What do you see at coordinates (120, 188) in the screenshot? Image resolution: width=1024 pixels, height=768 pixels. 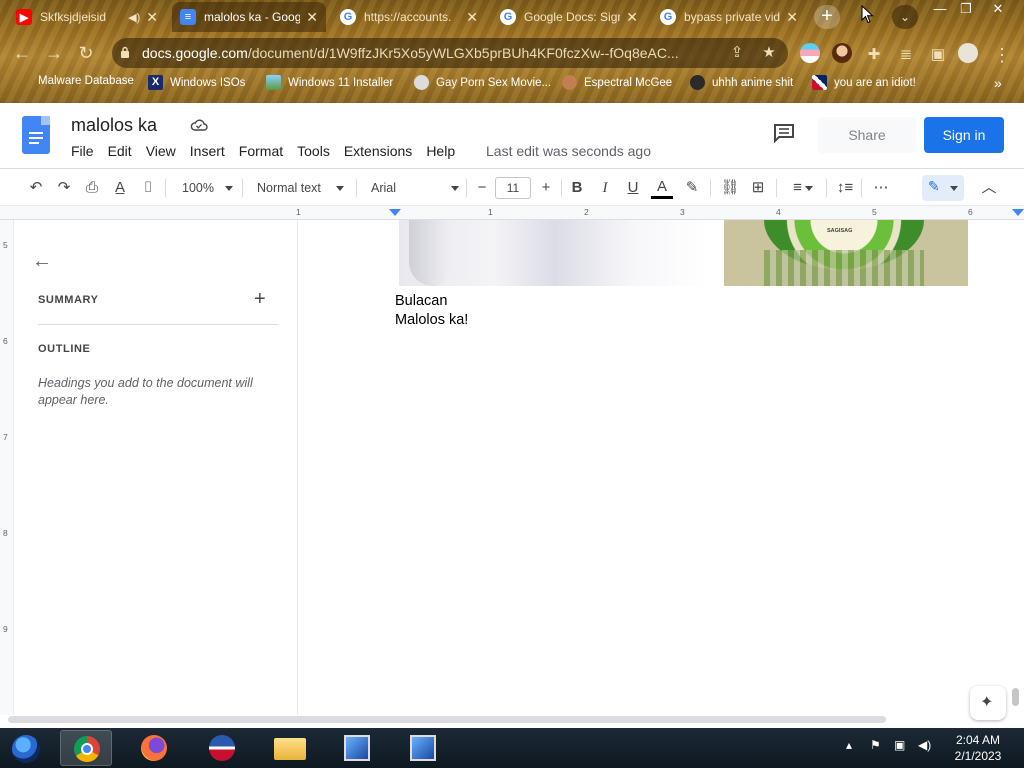 I see `spellcheck-icon: A̲` at bounding box center [120, 188].